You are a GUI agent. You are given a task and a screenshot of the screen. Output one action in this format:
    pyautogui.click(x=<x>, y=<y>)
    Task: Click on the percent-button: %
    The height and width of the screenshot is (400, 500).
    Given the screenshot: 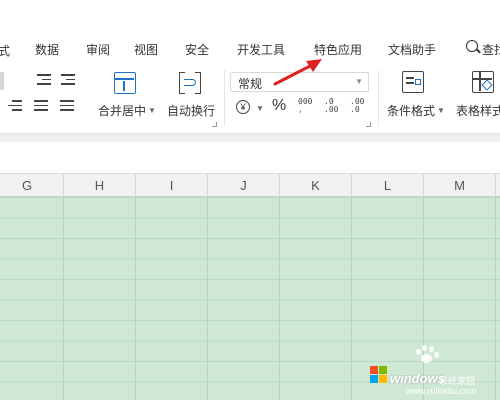 What is the action you would take?
    pyautogui.click(x=279, y=106)
    